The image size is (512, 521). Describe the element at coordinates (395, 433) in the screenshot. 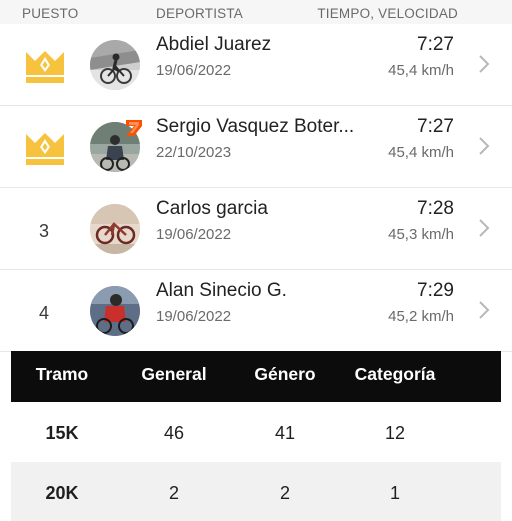

I see `table-cell-category: 12` at that location.